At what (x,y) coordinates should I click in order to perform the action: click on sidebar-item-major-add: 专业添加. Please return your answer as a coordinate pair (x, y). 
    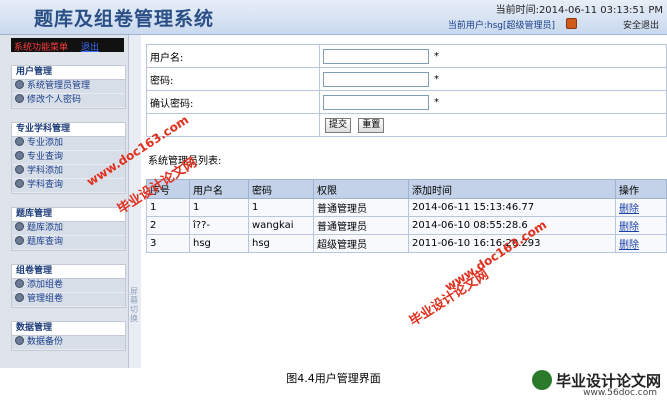
    Looking at the image, I should click on (68, 144).